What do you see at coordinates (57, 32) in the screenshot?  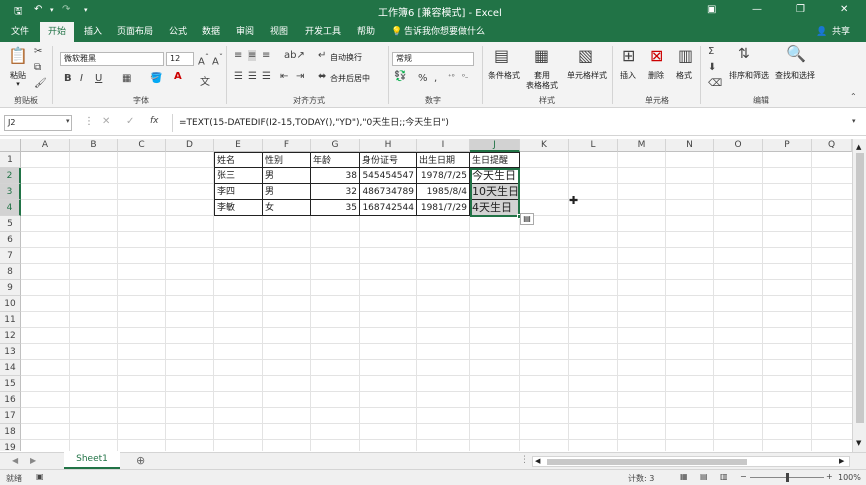 I see `tab-home: 开始` at bounding box center [57, 32].